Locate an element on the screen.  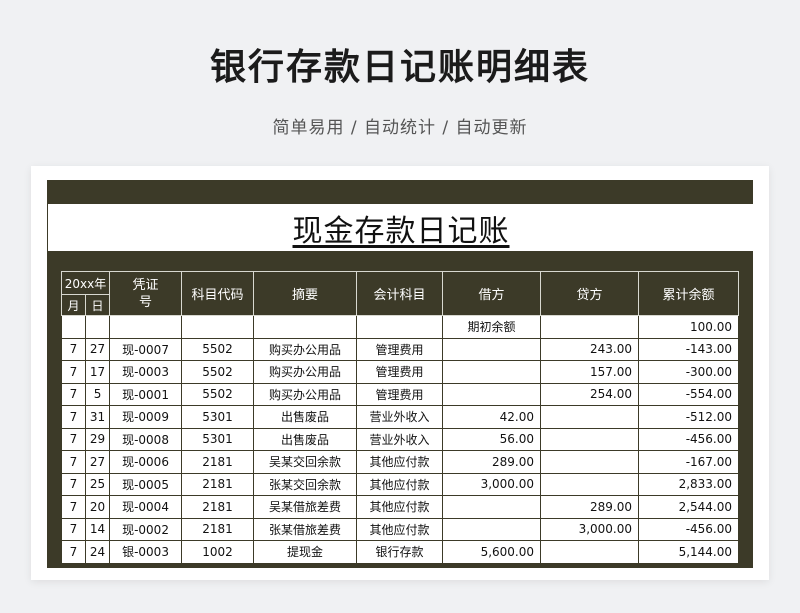
cell-voucher: 现-0004 is located at coordinates (146, 507).